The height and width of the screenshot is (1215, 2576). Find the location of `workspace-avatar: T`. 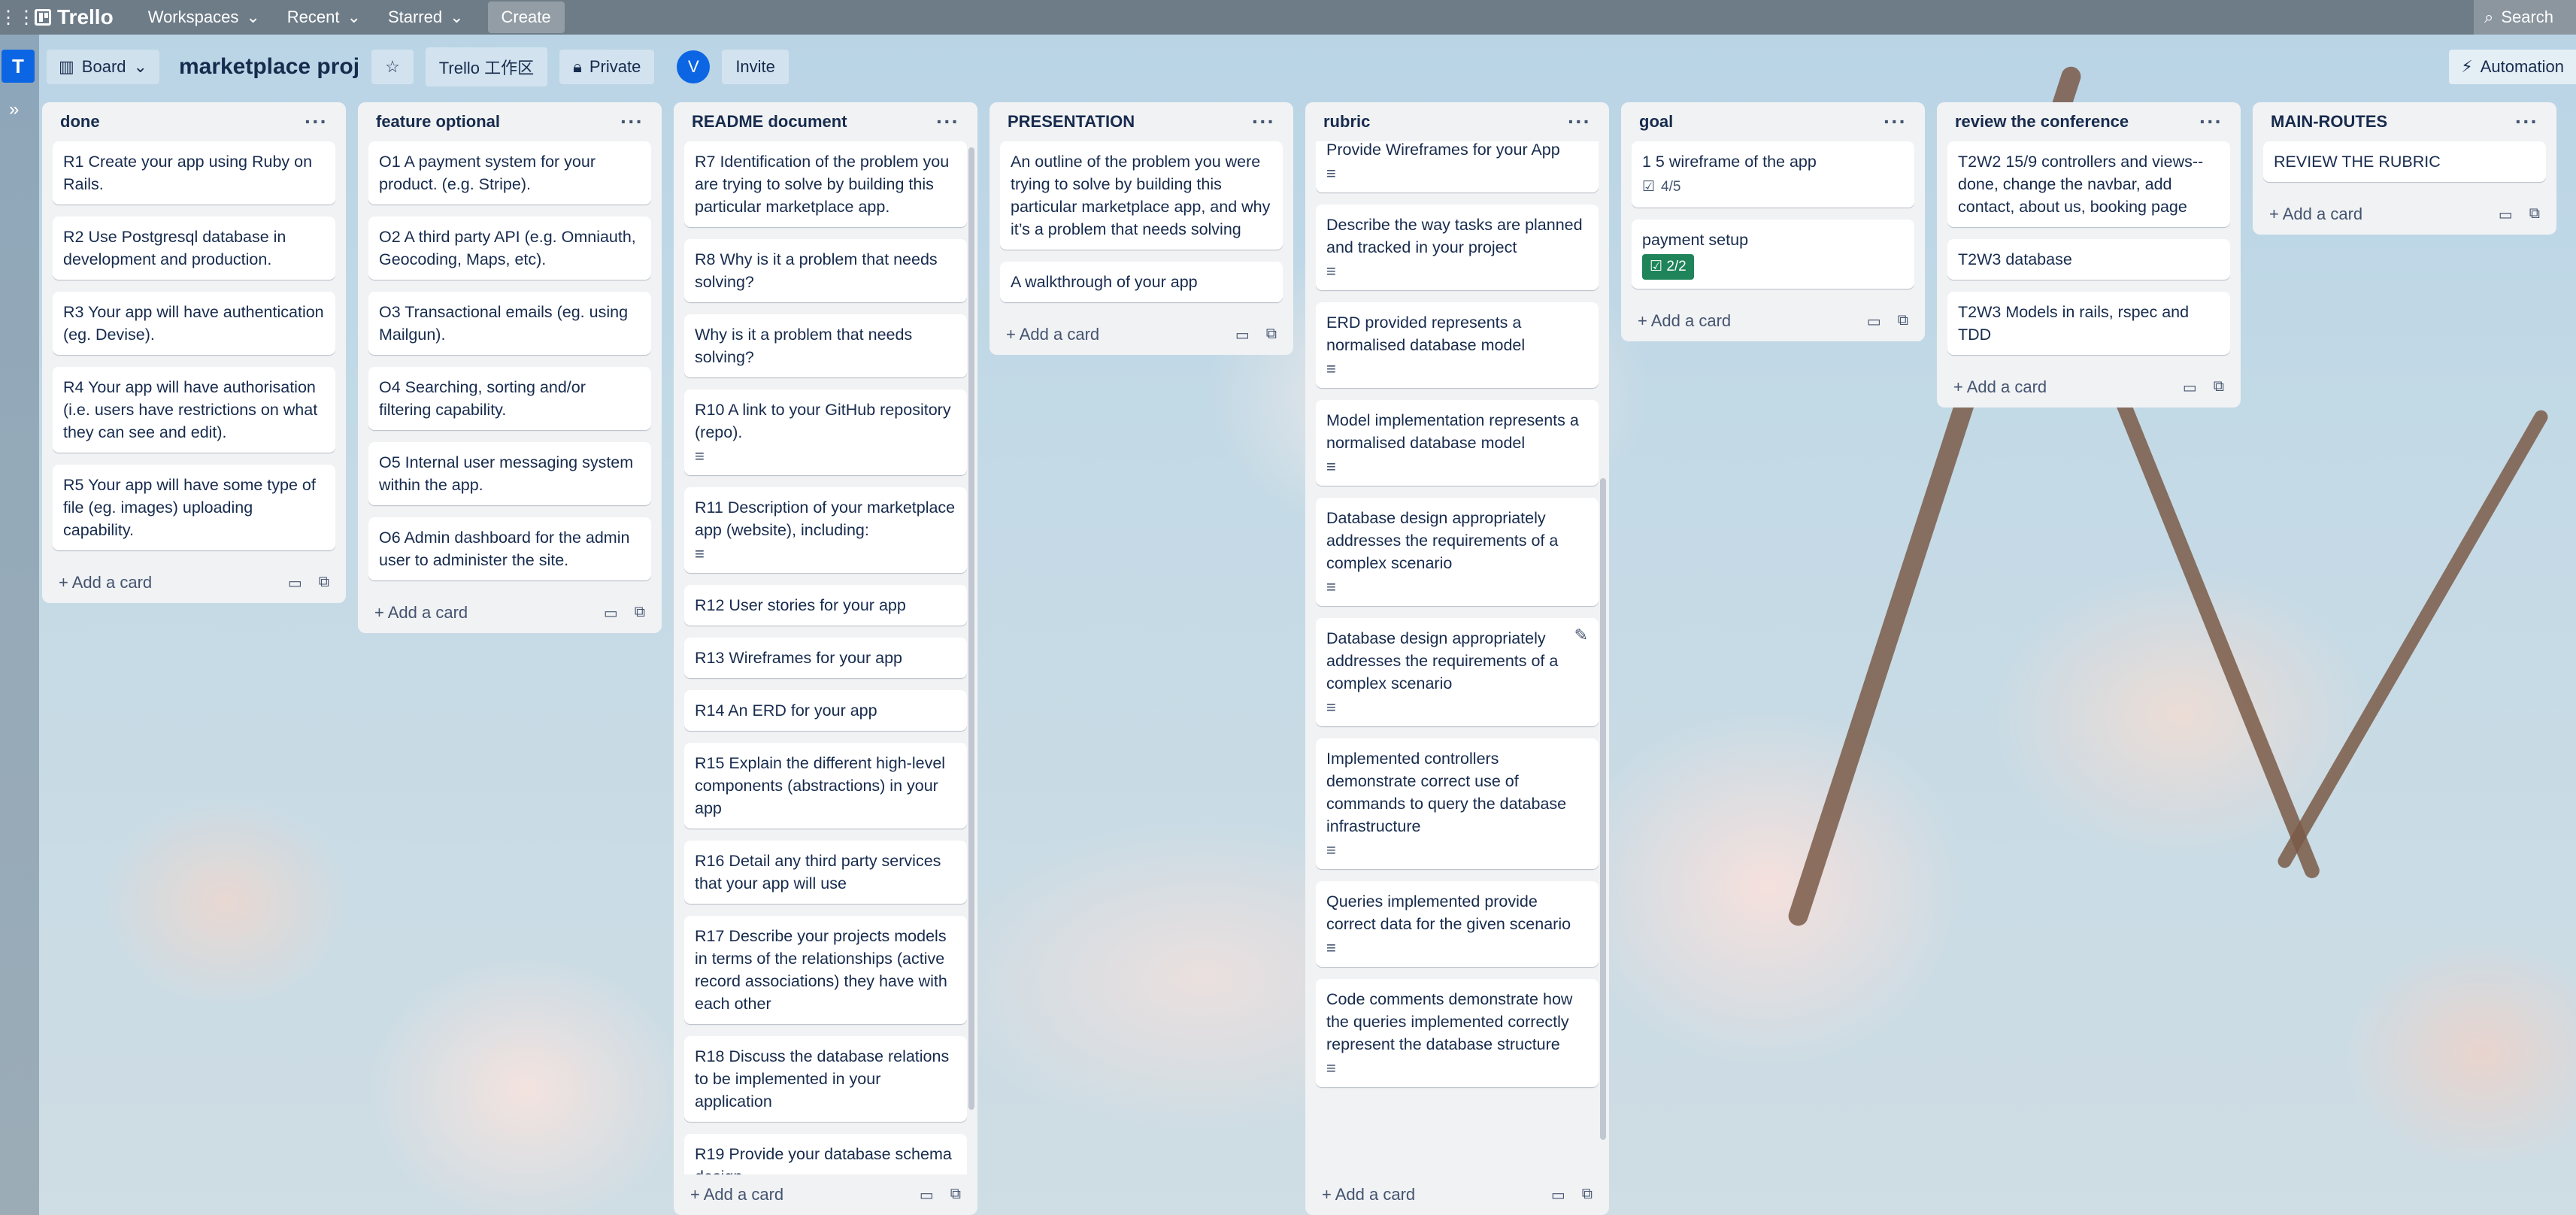

workspace-avatar: T is located at coordinates (18, 66).